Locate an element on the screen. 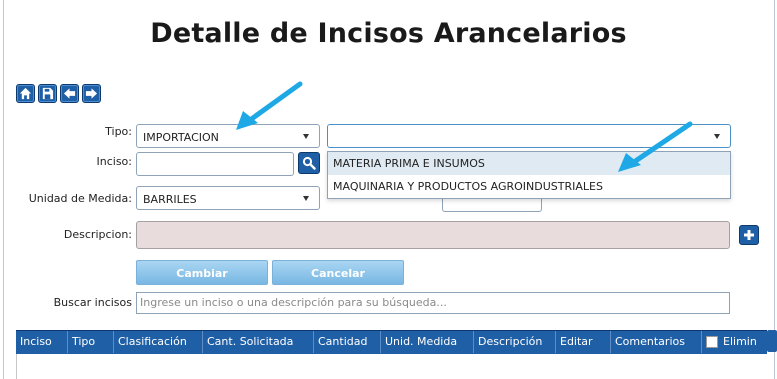 This screenshot has width=777, height=379. buscar-incisos-label: Buscar incisos is located at coordinates (92, 302).